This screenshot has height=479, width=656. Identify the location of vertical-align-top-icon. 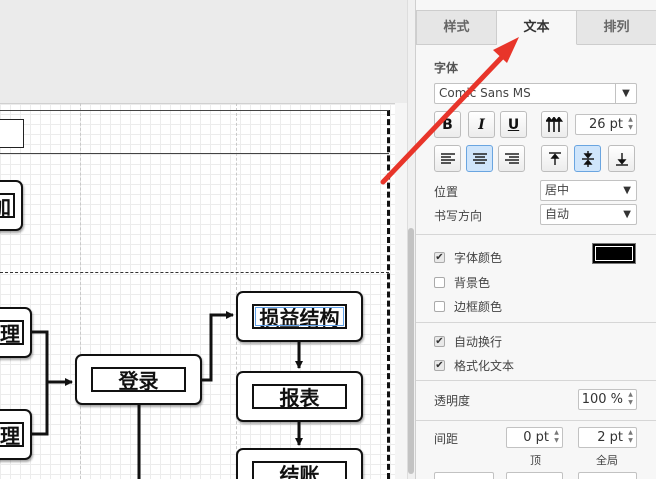
(554, 158).